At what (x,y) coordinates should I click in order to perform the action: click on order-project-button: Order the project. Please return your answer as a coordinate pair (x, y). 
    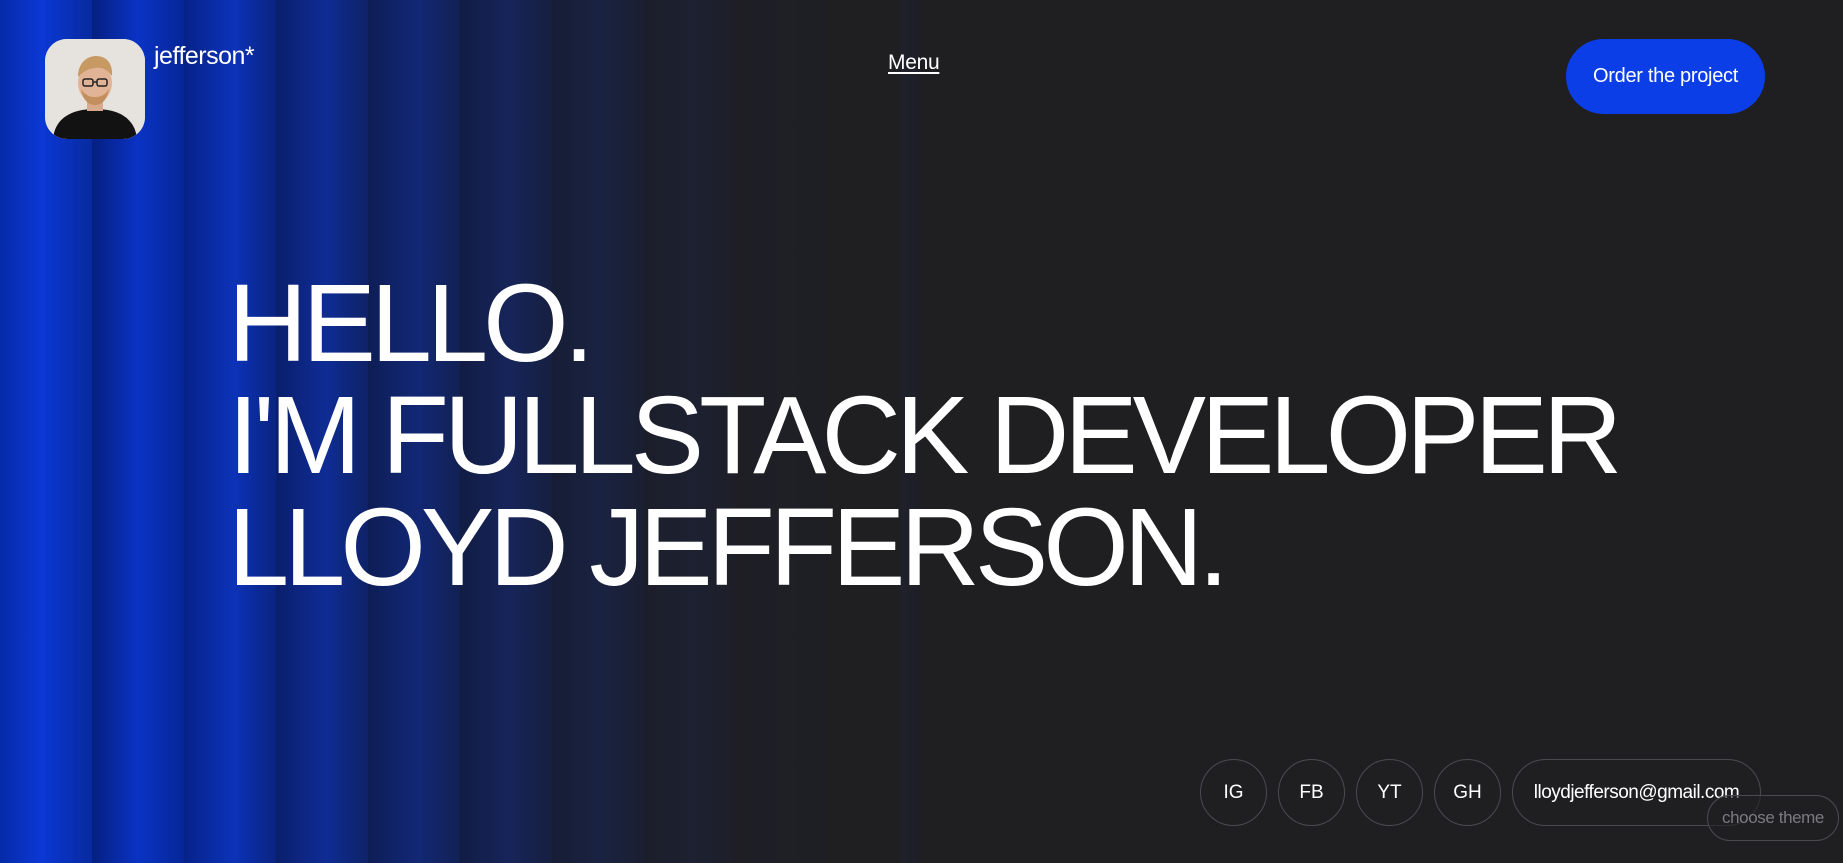
    Looking at the image, I should click on (1665, 76).